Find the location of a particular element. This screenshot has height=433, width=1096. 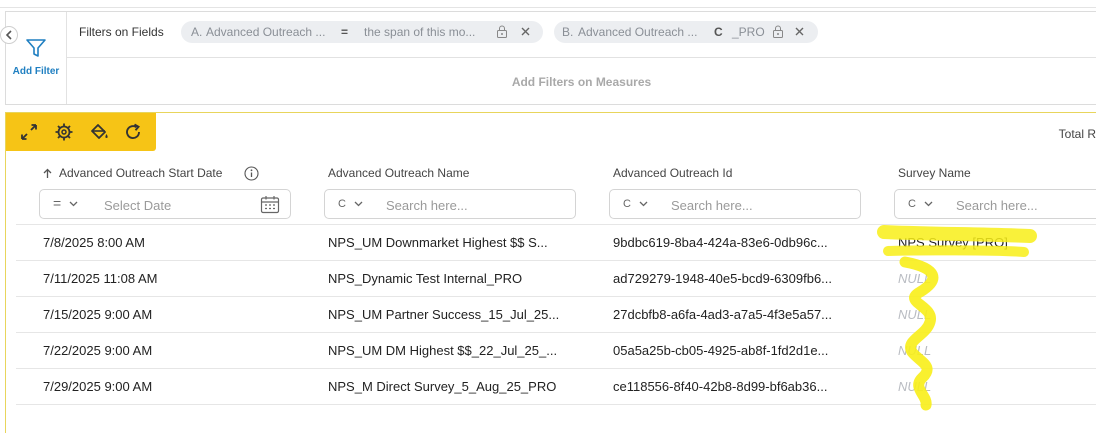

sort-up-icon is located at coordinates (47, 173).